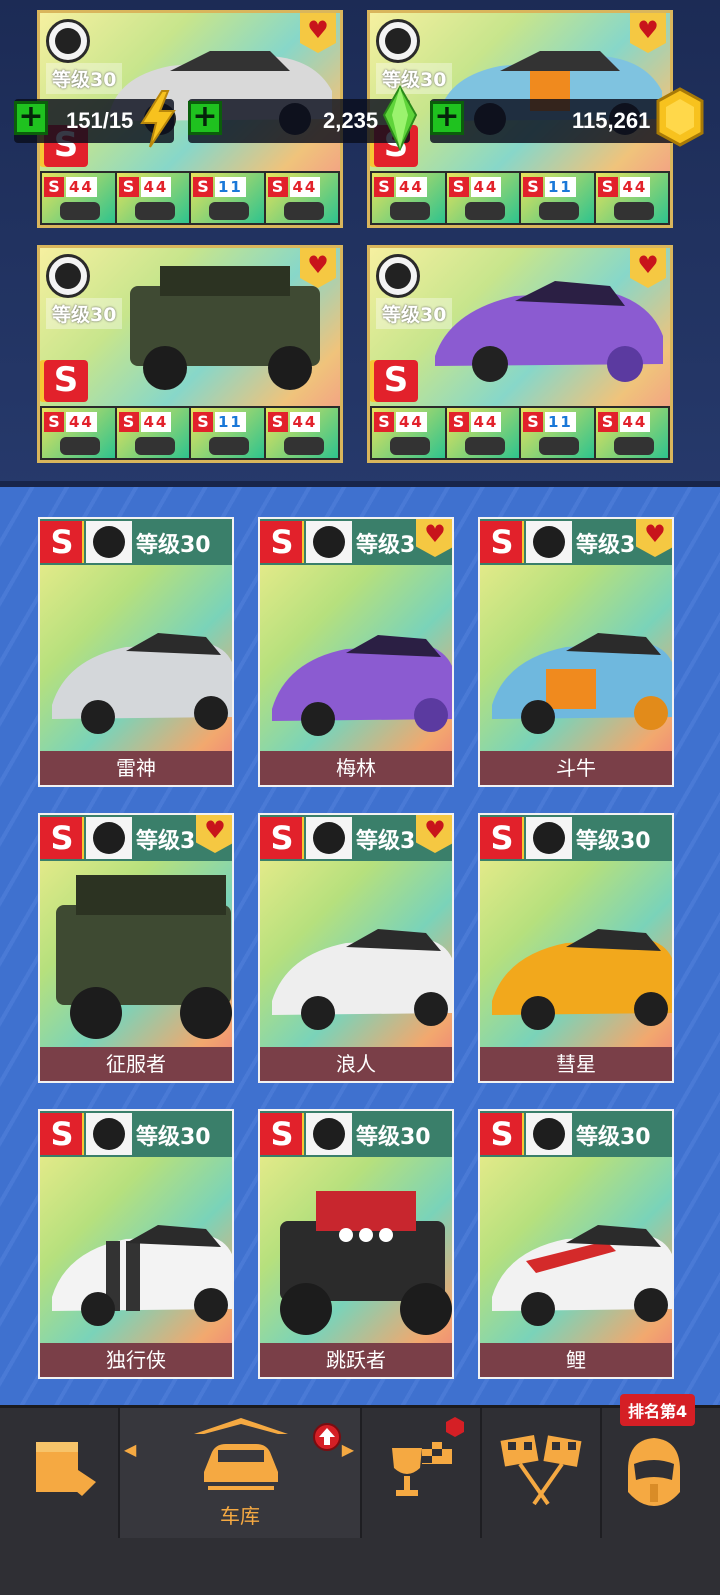 This screenshot has width=720, height=1595. Describe the element at coordinates (356, 652) in the screenshot. I see `garage-car-card: S 等级3 ♥ 梅林` at that location.